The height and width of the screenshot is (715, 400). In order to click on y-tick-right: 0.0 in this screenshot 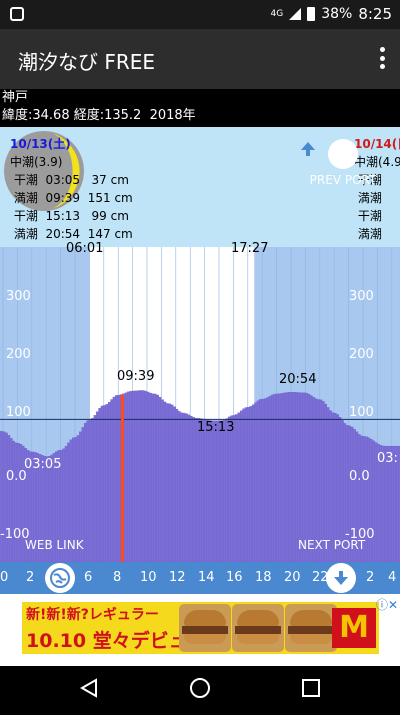, I will do `click(359, 476)`.